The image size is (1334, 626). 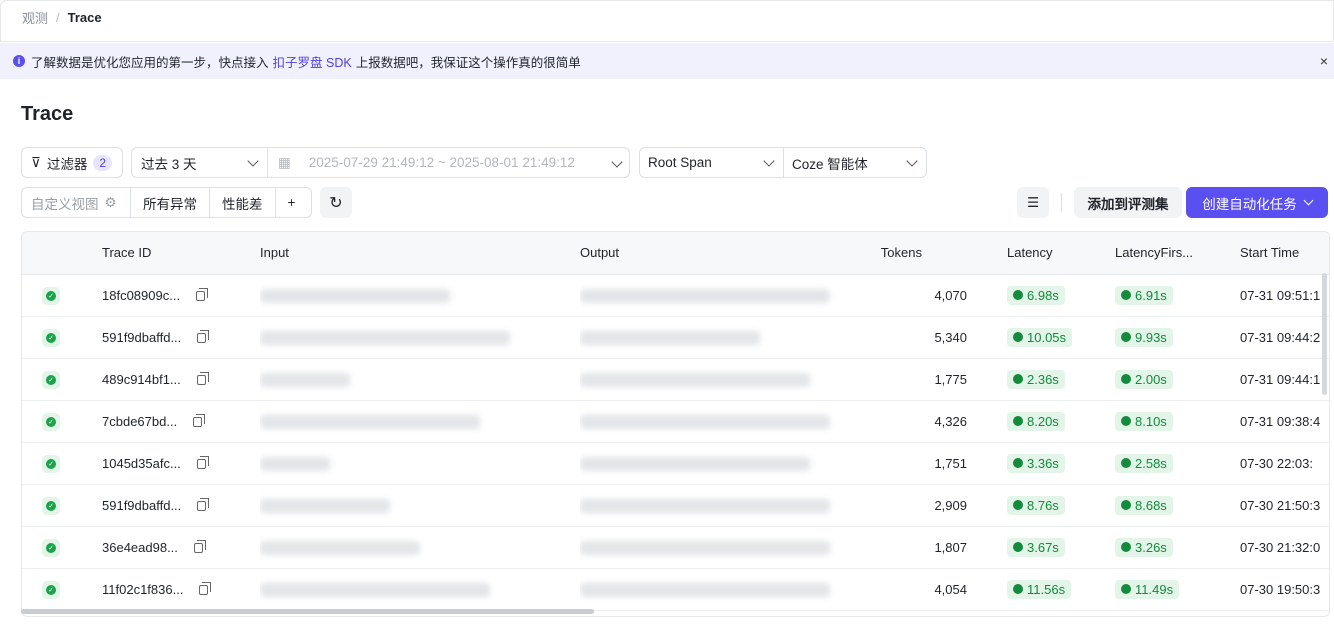 I want to click on span-filter-group: Root Span Coze 智能体, so click(x=783, y=162).